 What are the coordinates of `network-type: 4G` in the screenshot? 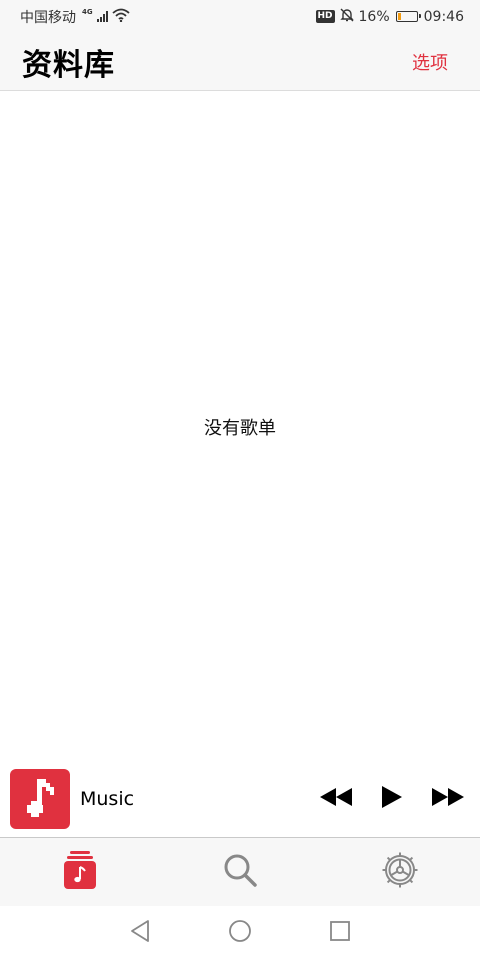 It's located at (87, 11).